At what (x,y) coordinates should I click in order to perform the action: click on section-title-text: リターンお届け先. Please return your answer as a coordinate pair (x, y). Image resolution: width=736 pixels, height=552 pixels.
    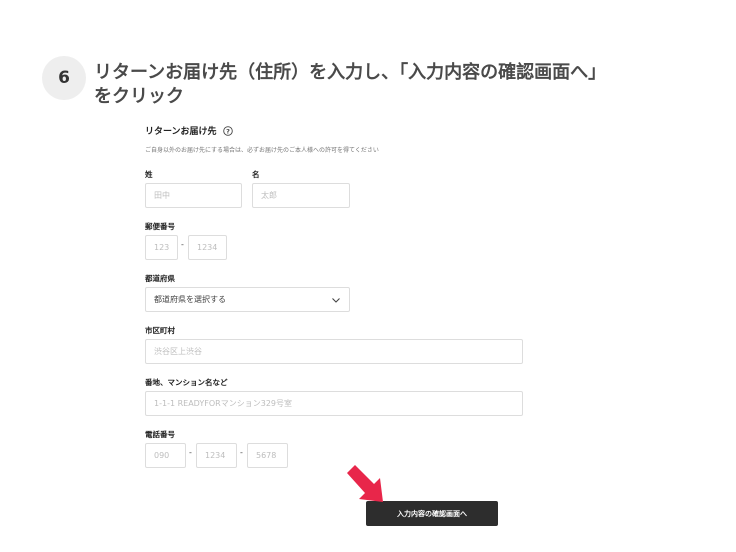
    Looking at the image, I should click on (181, 132).